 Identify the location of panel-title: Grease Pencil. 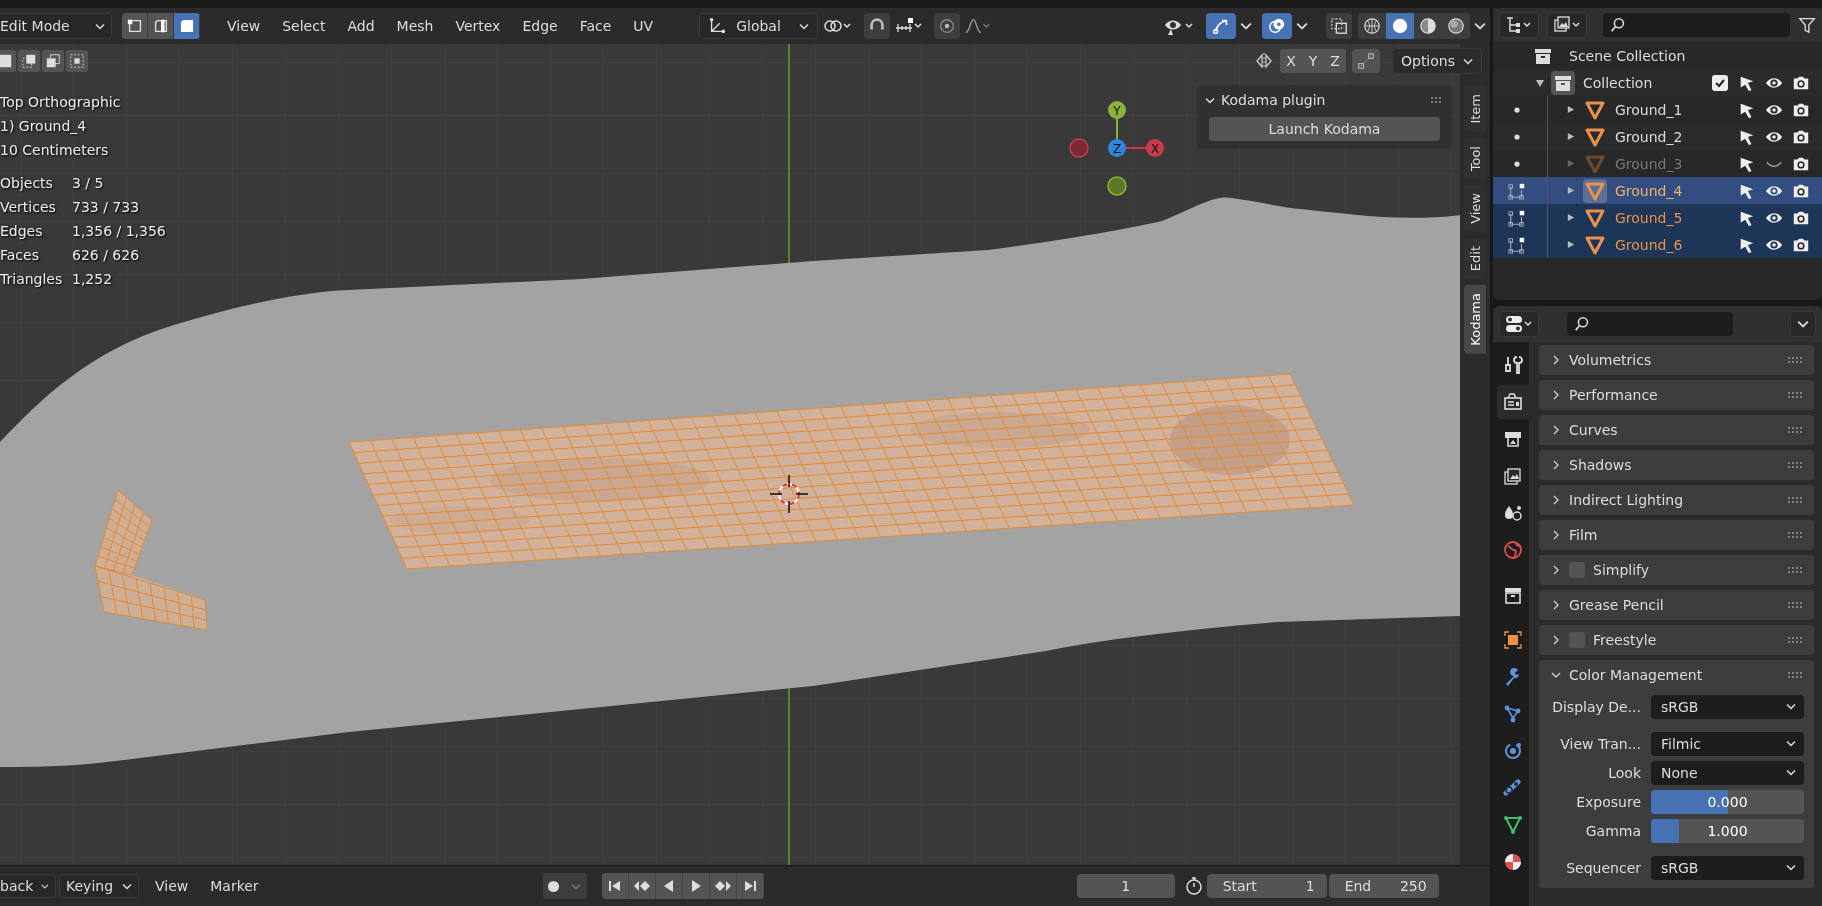
(1674, 605).